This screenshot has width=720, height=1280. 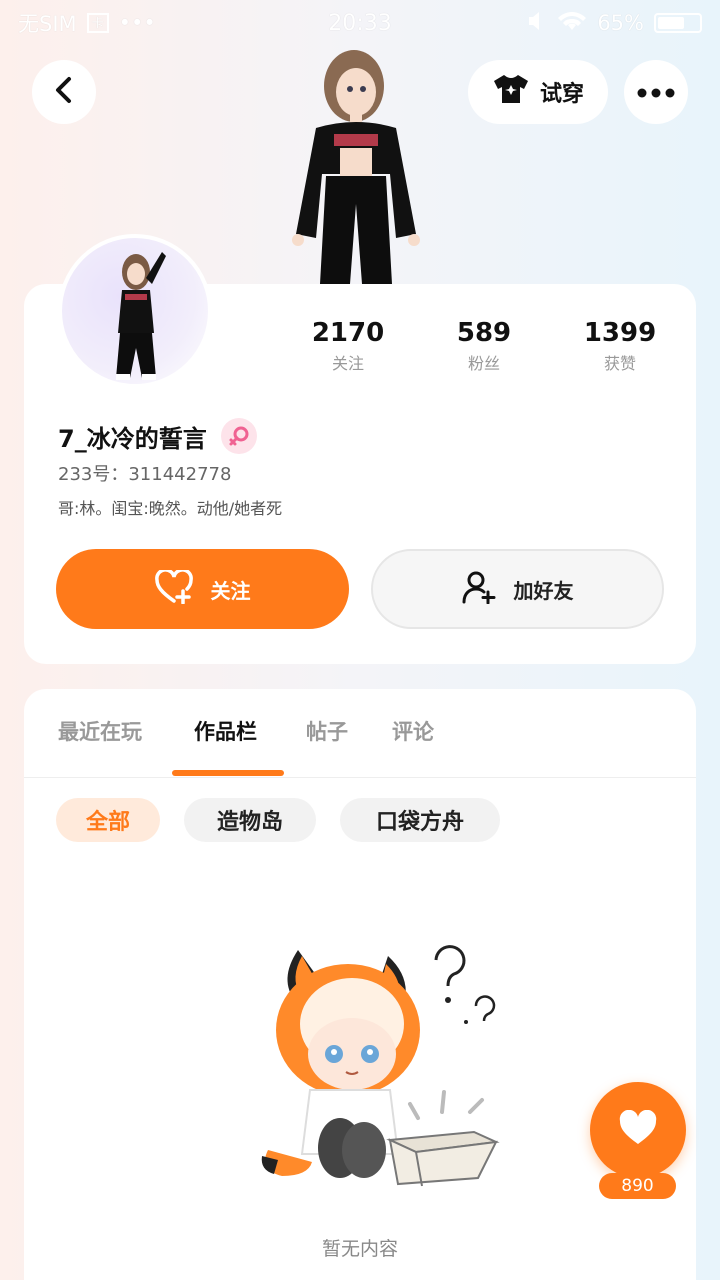 I want to click on more-button, so click(x=656, y=92).